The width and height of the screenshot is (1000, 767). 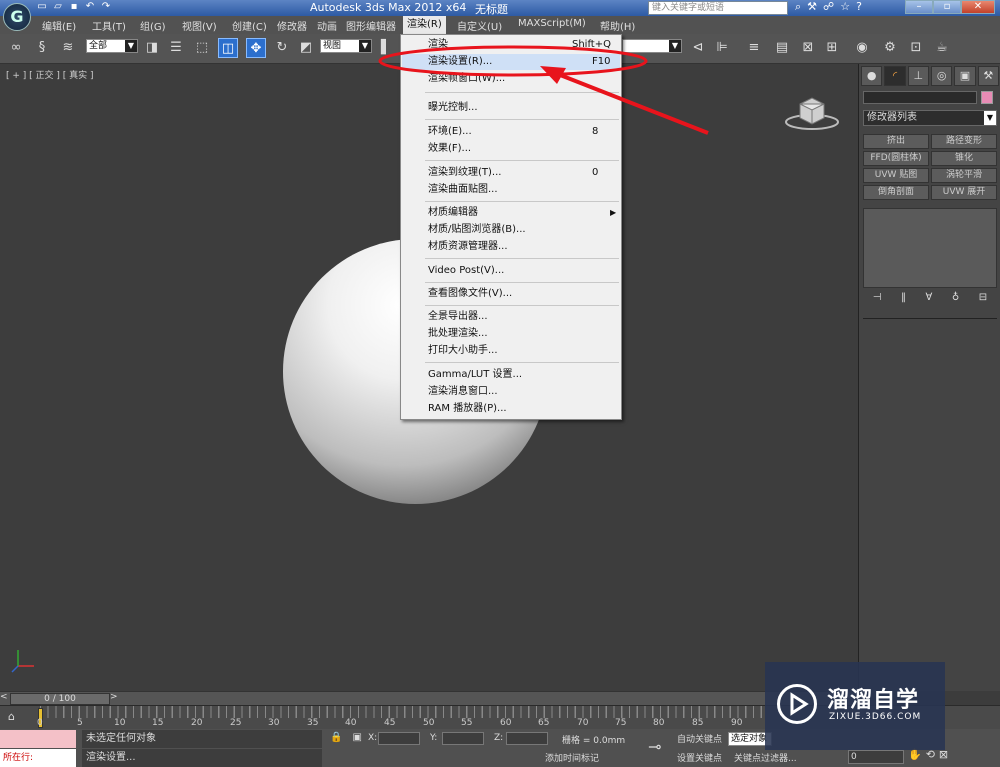 What do you see at coordinates (964, 175) in the screenshot?
I see `modifier-button: 涡轮平滑` at bounding box center [964, 175].